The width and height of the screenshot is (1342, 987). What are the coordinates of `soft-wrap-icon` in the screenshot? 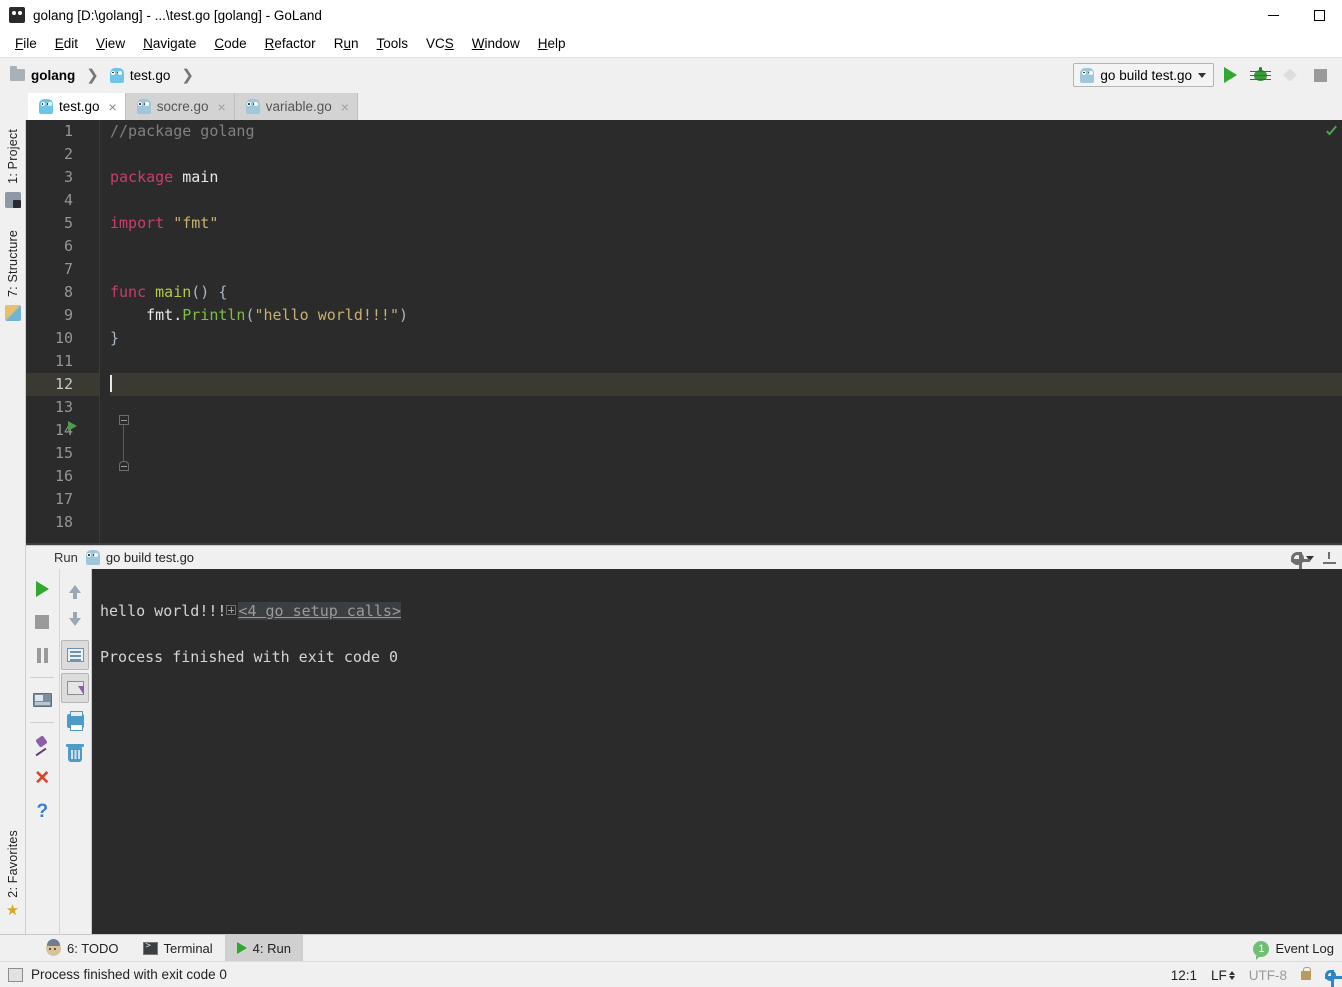 It's located at (75, 655).